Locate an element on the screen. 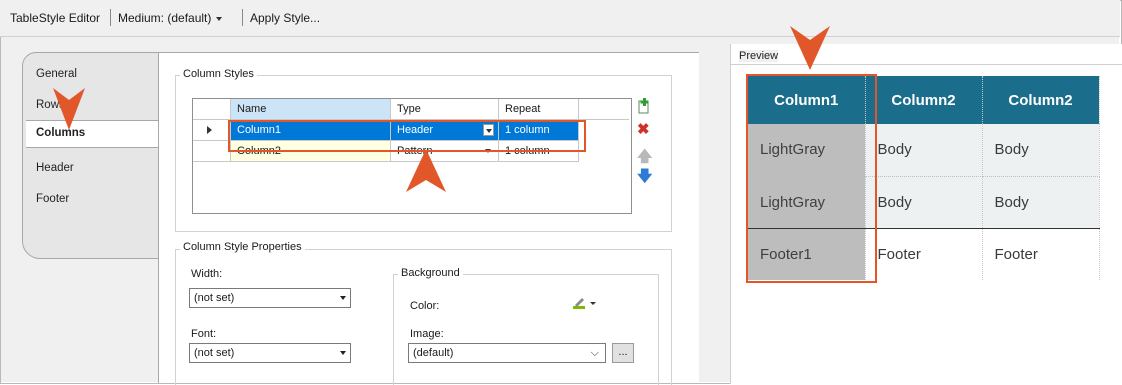 This screenshot has width=1122, height=385. add-icon is located at coordinates (644, 107).